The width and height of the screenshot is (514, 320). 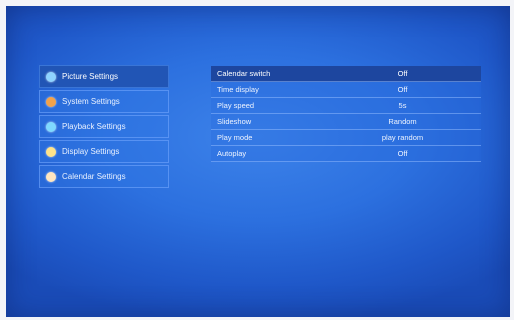 I want to click on setting-value: play random, so click(x=402, y=137).